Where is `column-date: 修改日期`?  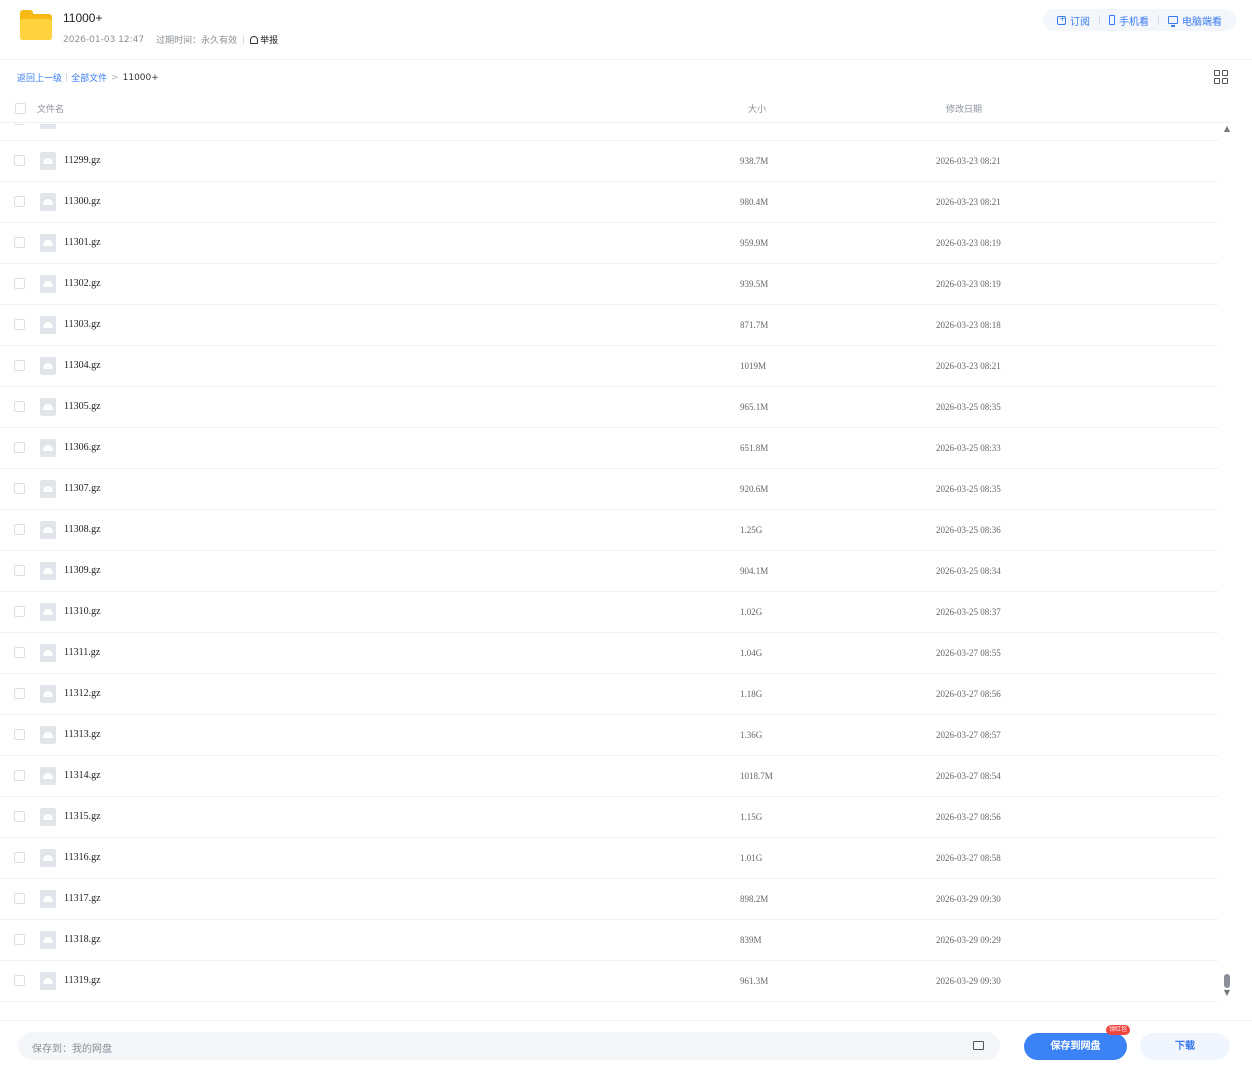
column-date: 修改日期 is located at coordinates (964, 108).